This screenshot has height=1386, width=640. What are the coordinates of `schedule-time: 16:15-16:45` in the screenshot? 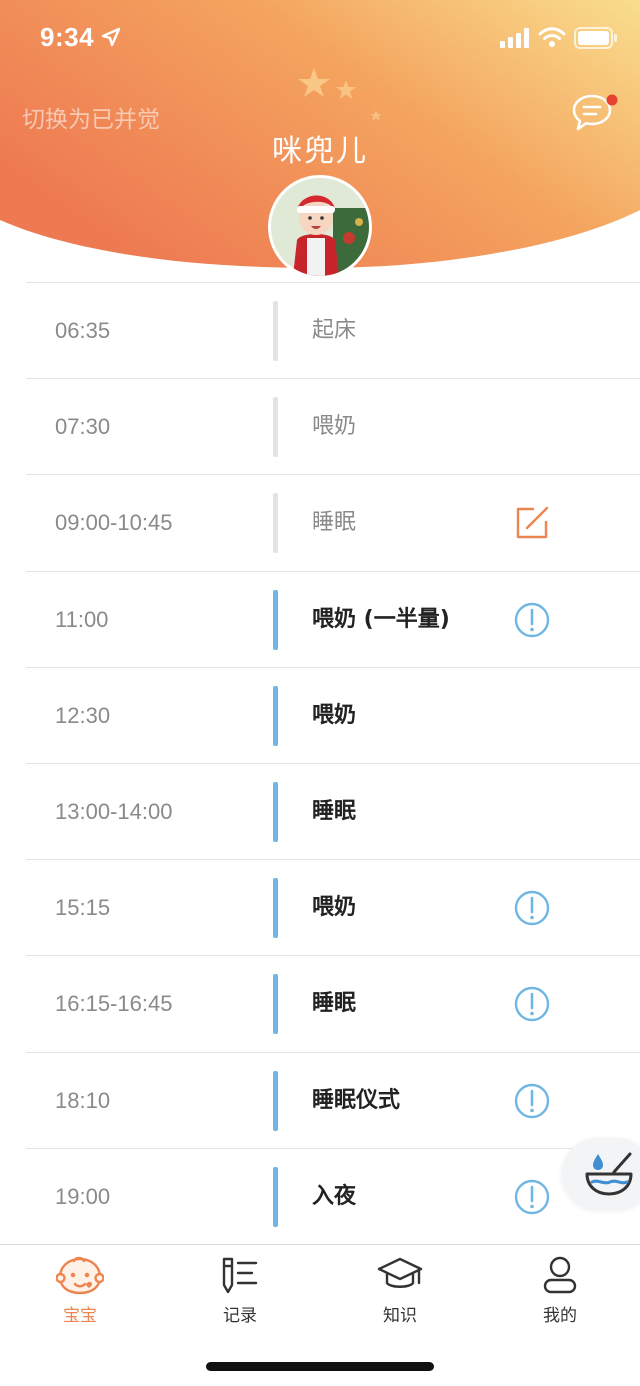 It's located at (114, 1004).